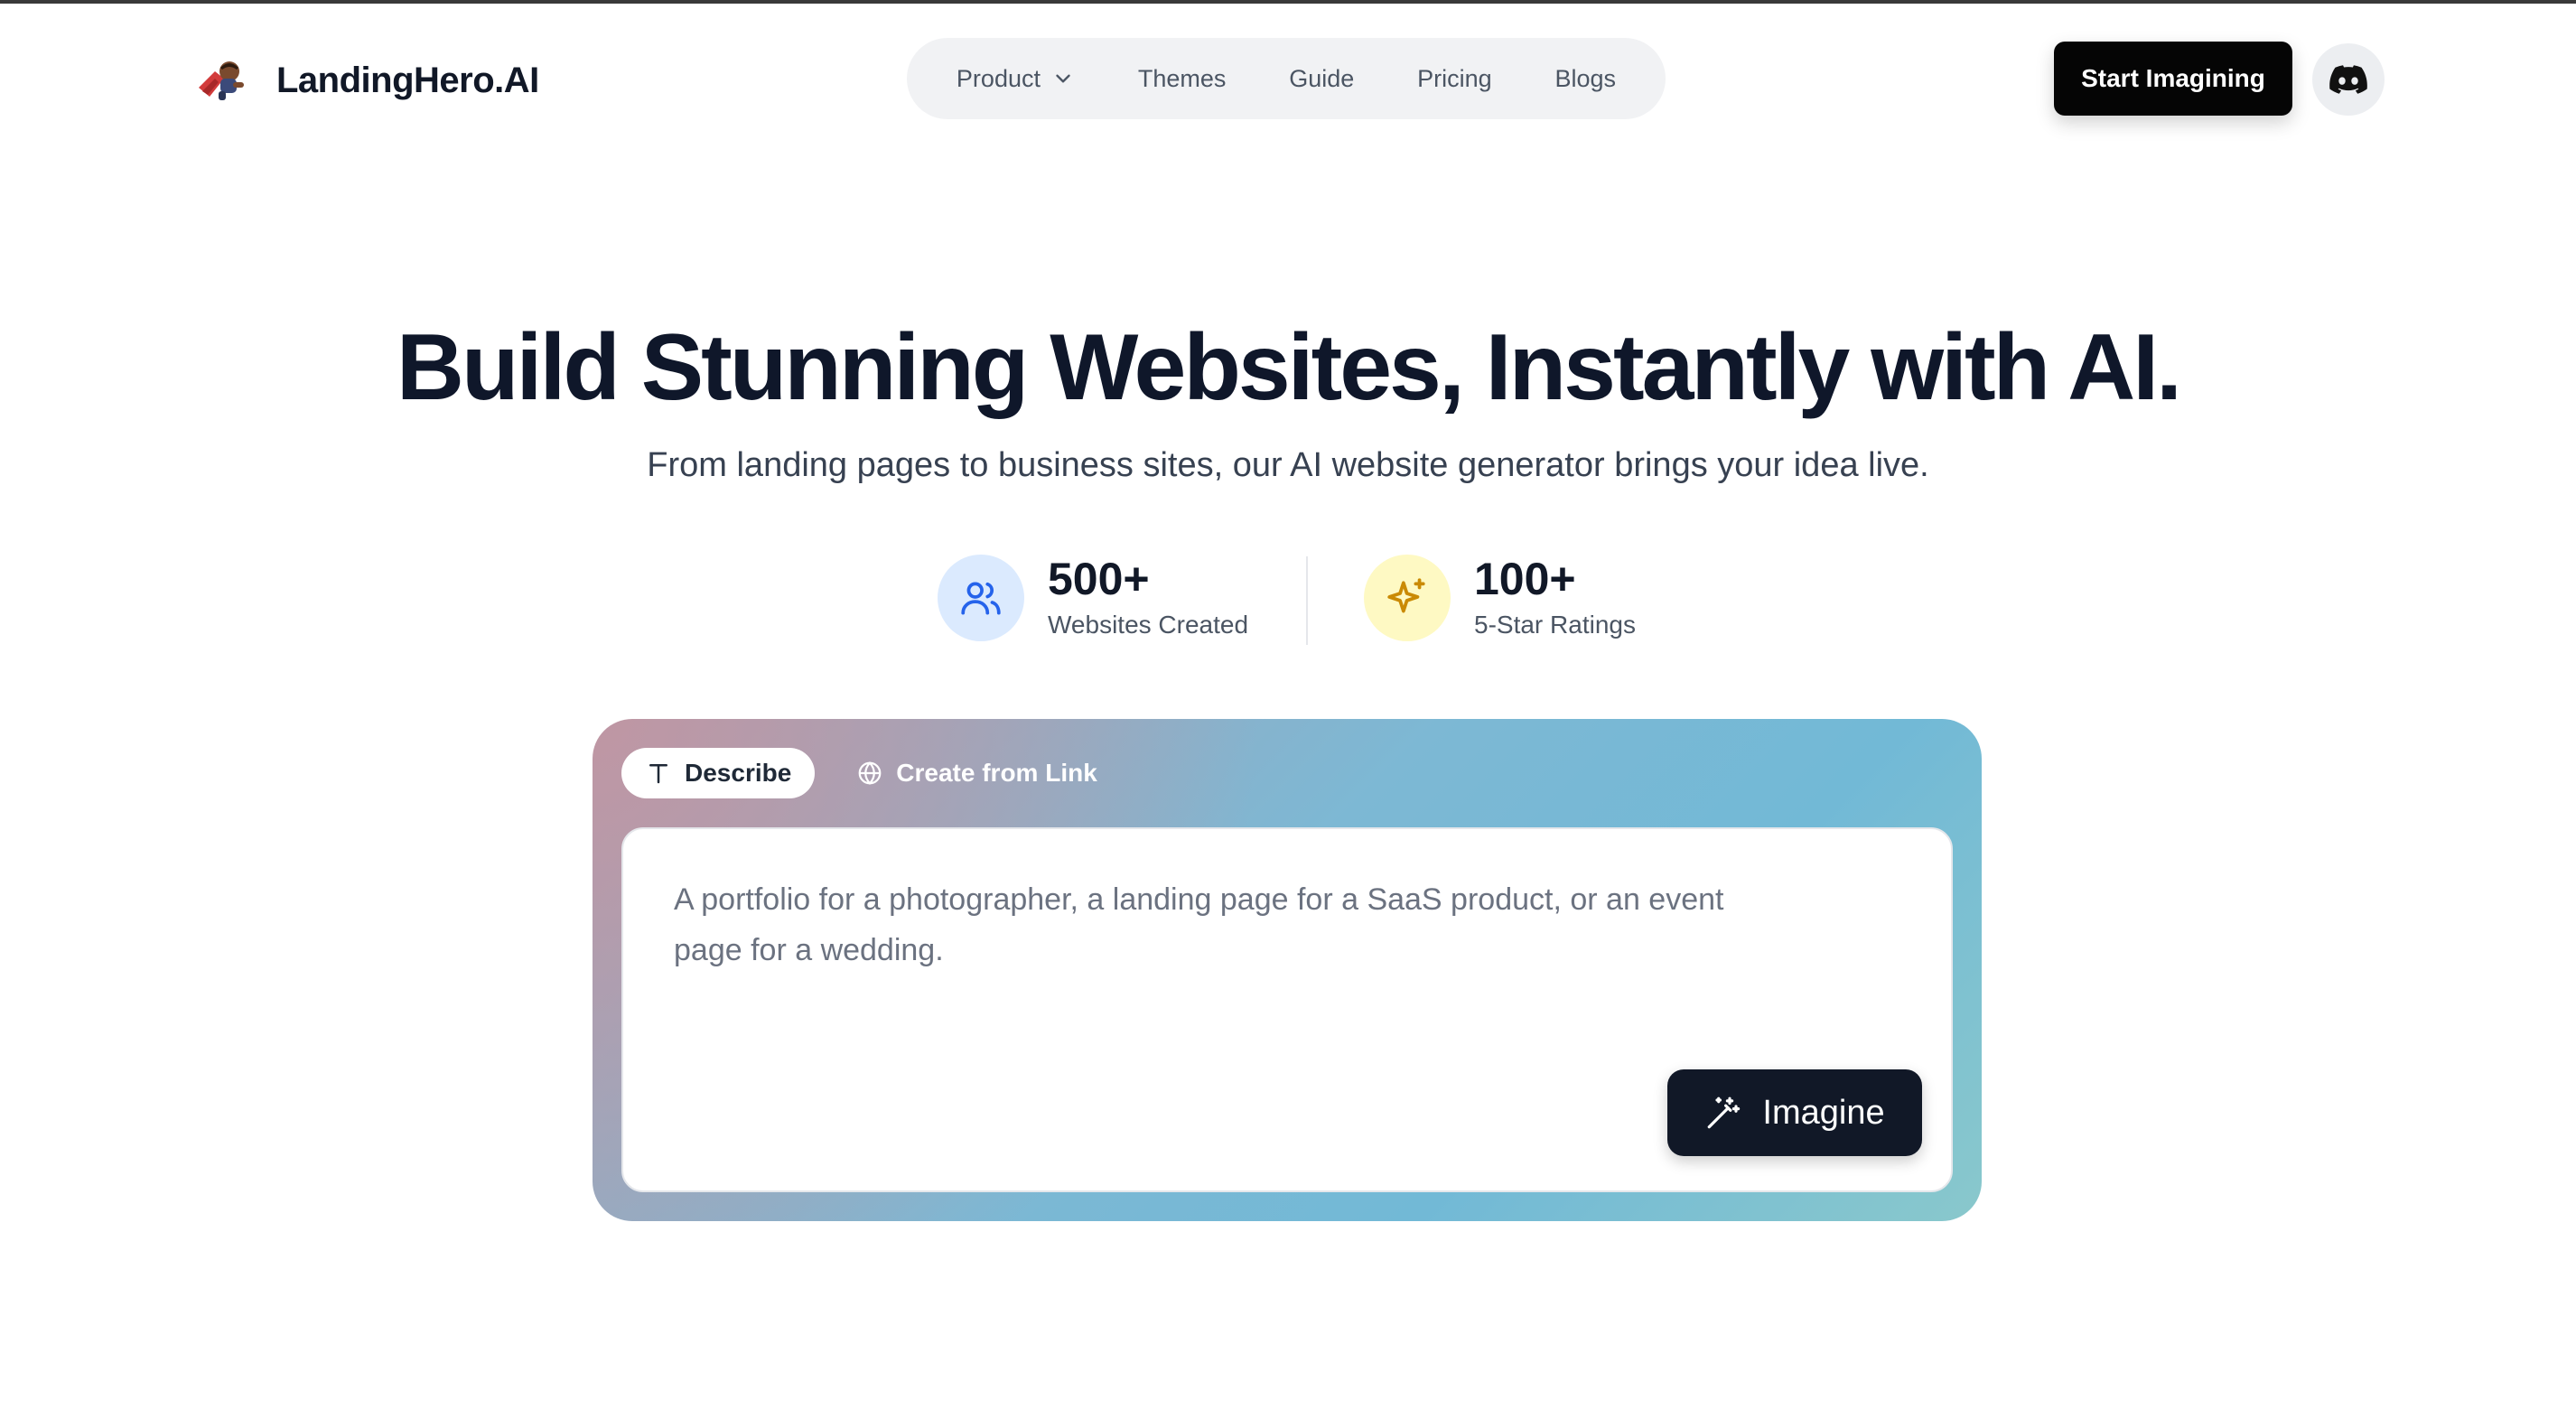 The width and height of the screenshot is (2576, 1409). Describe the element at coordinates (1525, 579) in the screenshot. I see `stat-number: 100+` at that location.